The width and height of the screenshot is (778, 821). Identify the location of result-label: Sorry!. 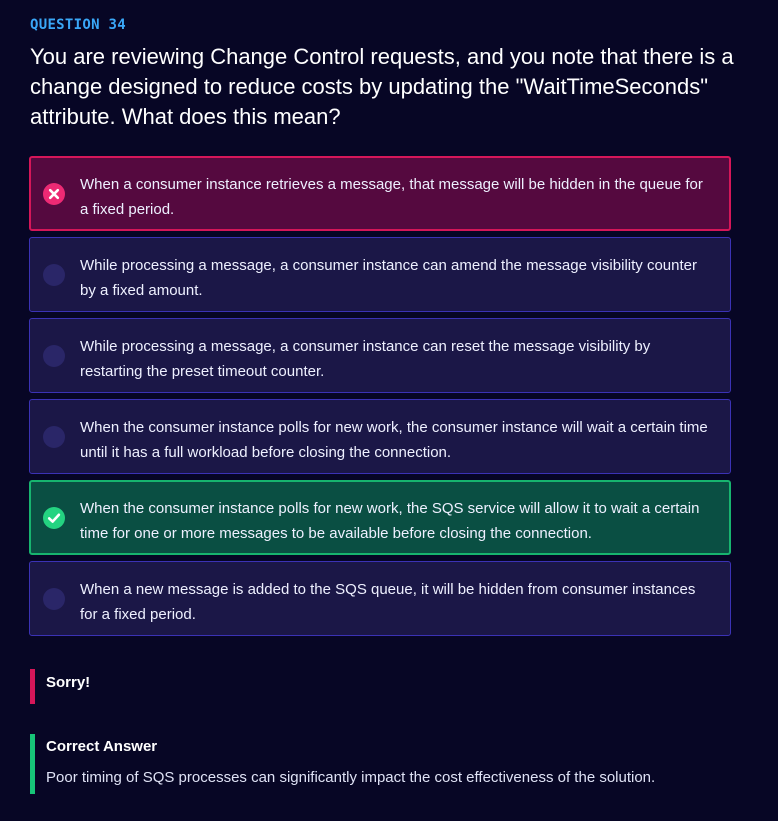
(68, 682).